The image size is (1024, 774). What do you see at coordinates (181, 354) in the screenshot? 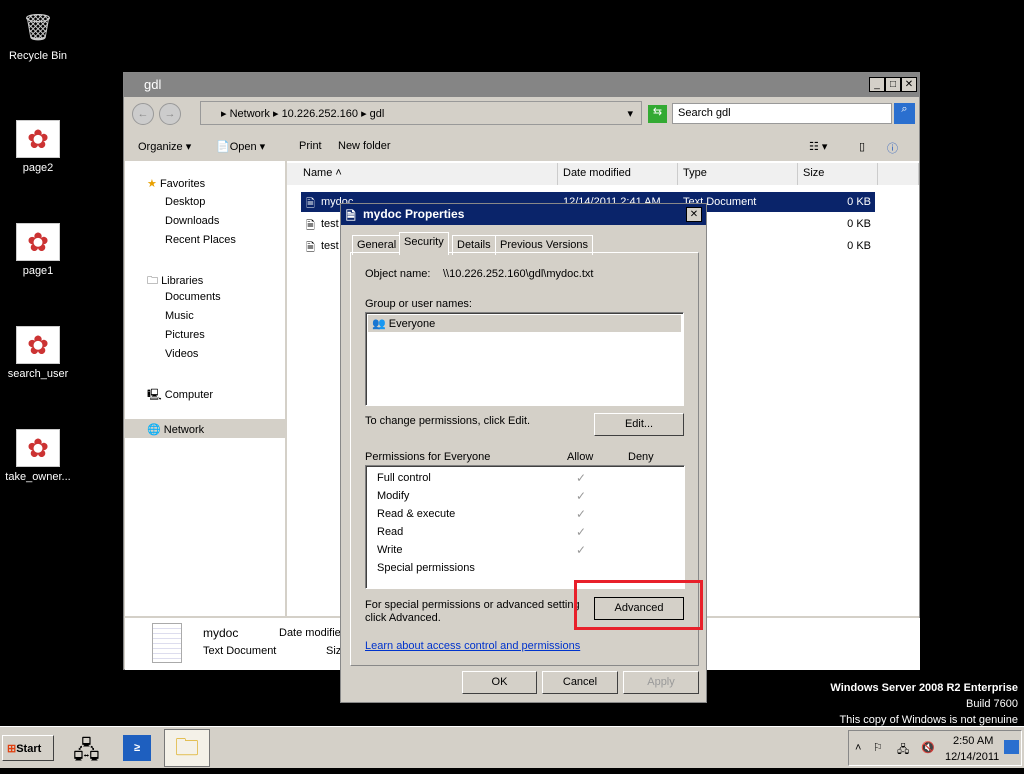
I see `nav-videos: Videos` at bounding box center [181, 354].